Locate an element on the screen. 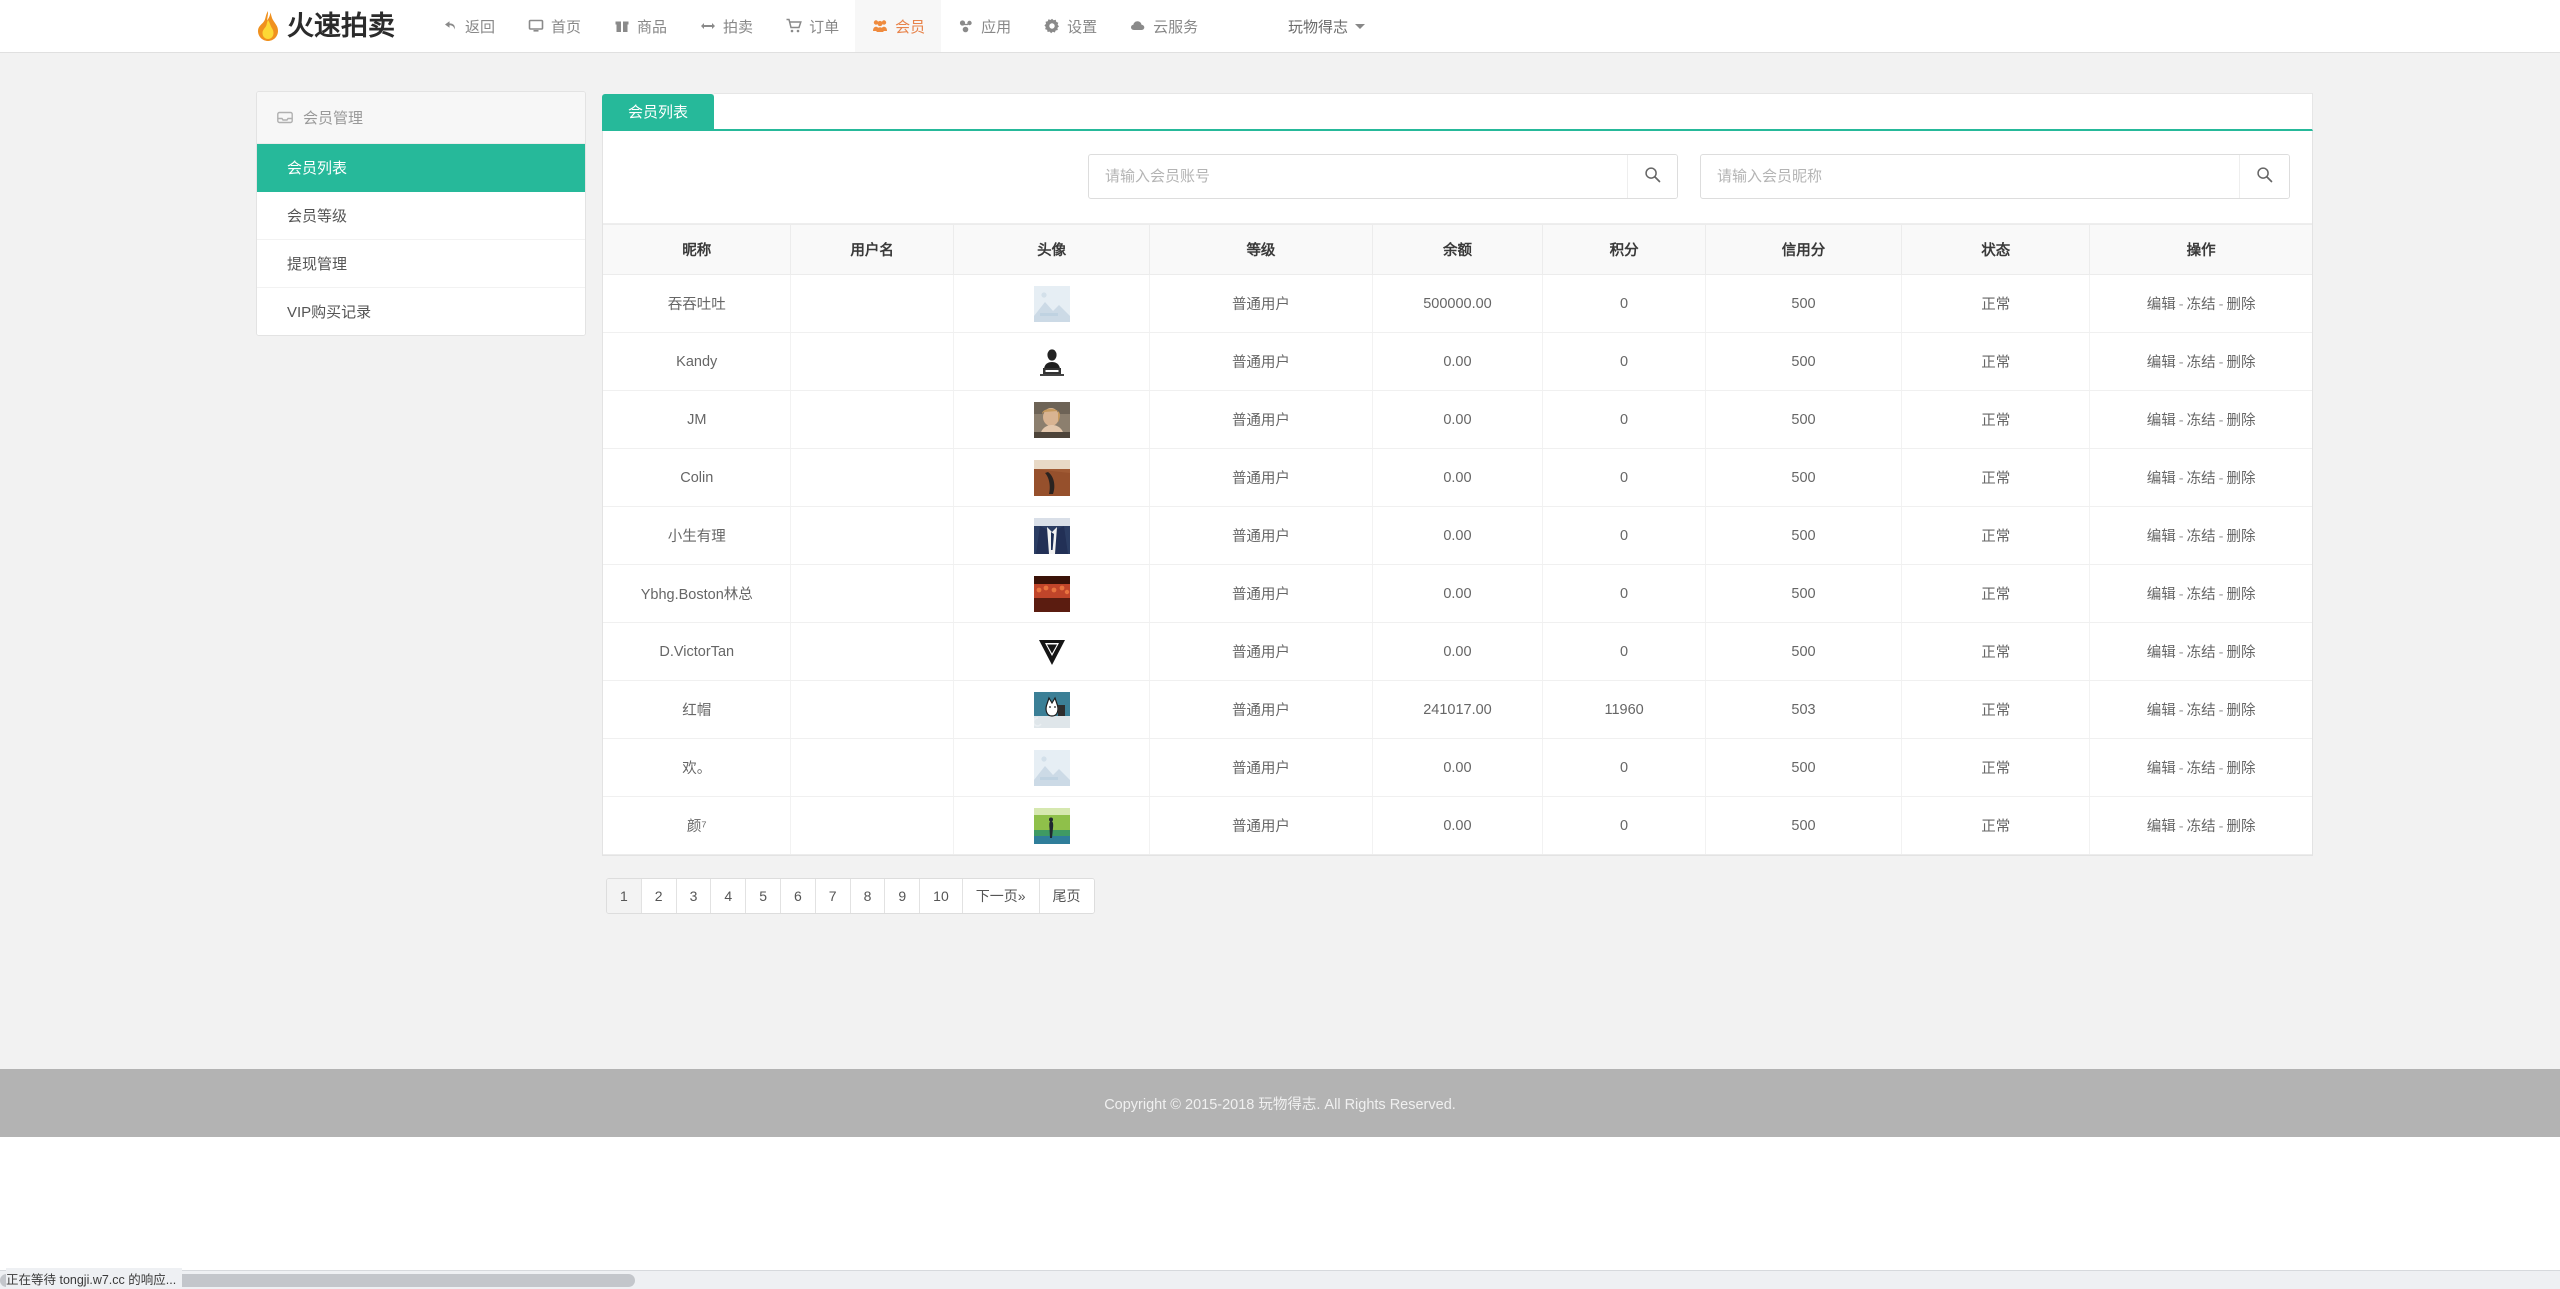  pagination-next-button: 下一页» is located at coordinates (1001, 896).